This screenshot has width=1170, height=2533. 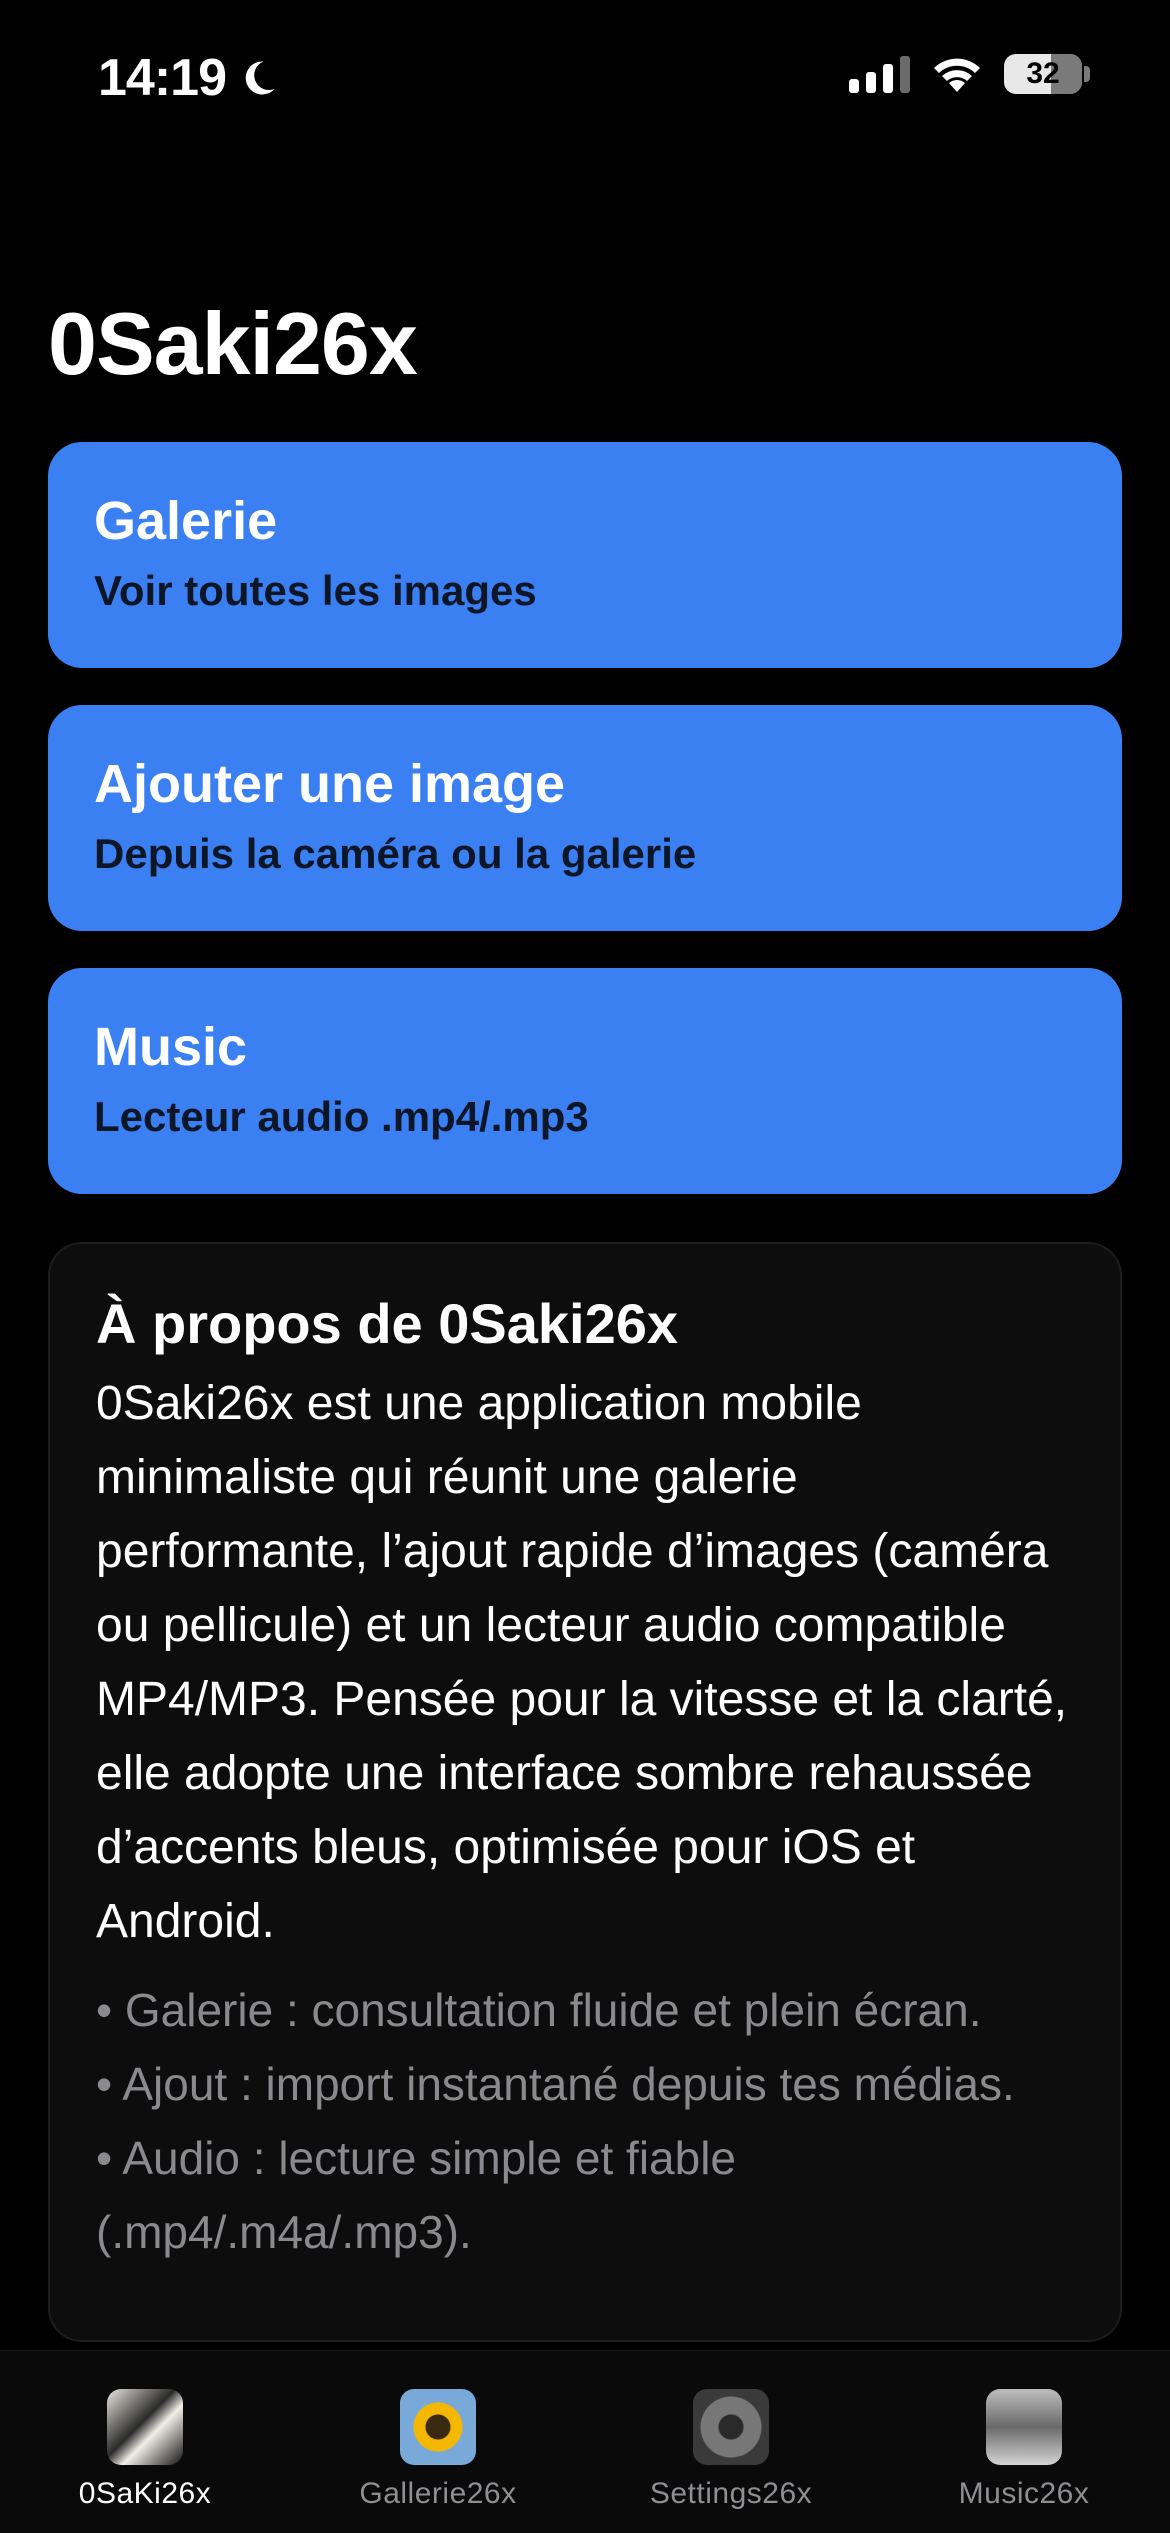 What do you see at coordinates (260, 78) in the screenshot?
I see `moon-icon` at bounding box center [260, 78].